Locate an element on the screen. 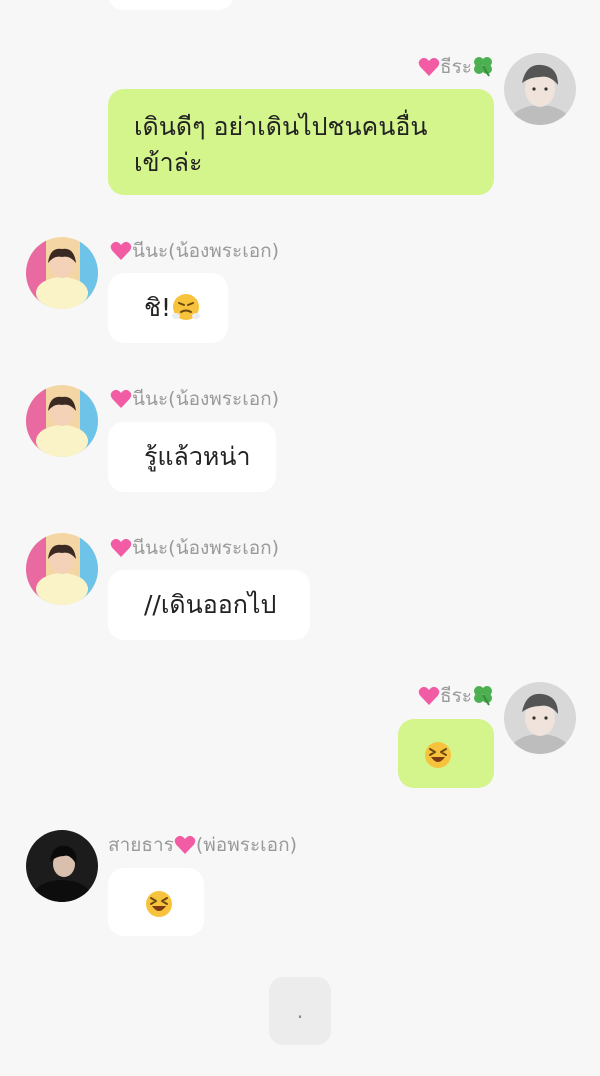 The image size is (600, 1076). message-bubble-outgoing is located at coordinates (446, 753).